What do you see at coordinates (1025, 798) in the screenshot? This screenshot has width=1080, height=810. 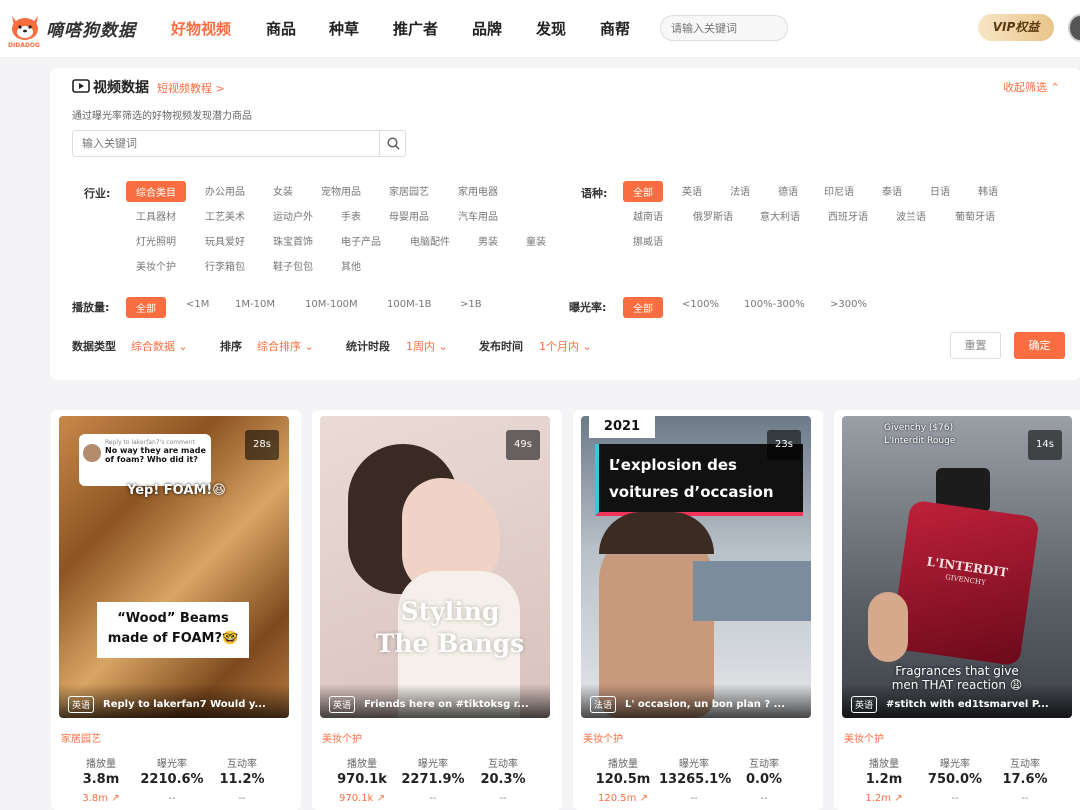 I see `interaction-sub: --` at bounding box center [1025, 798].